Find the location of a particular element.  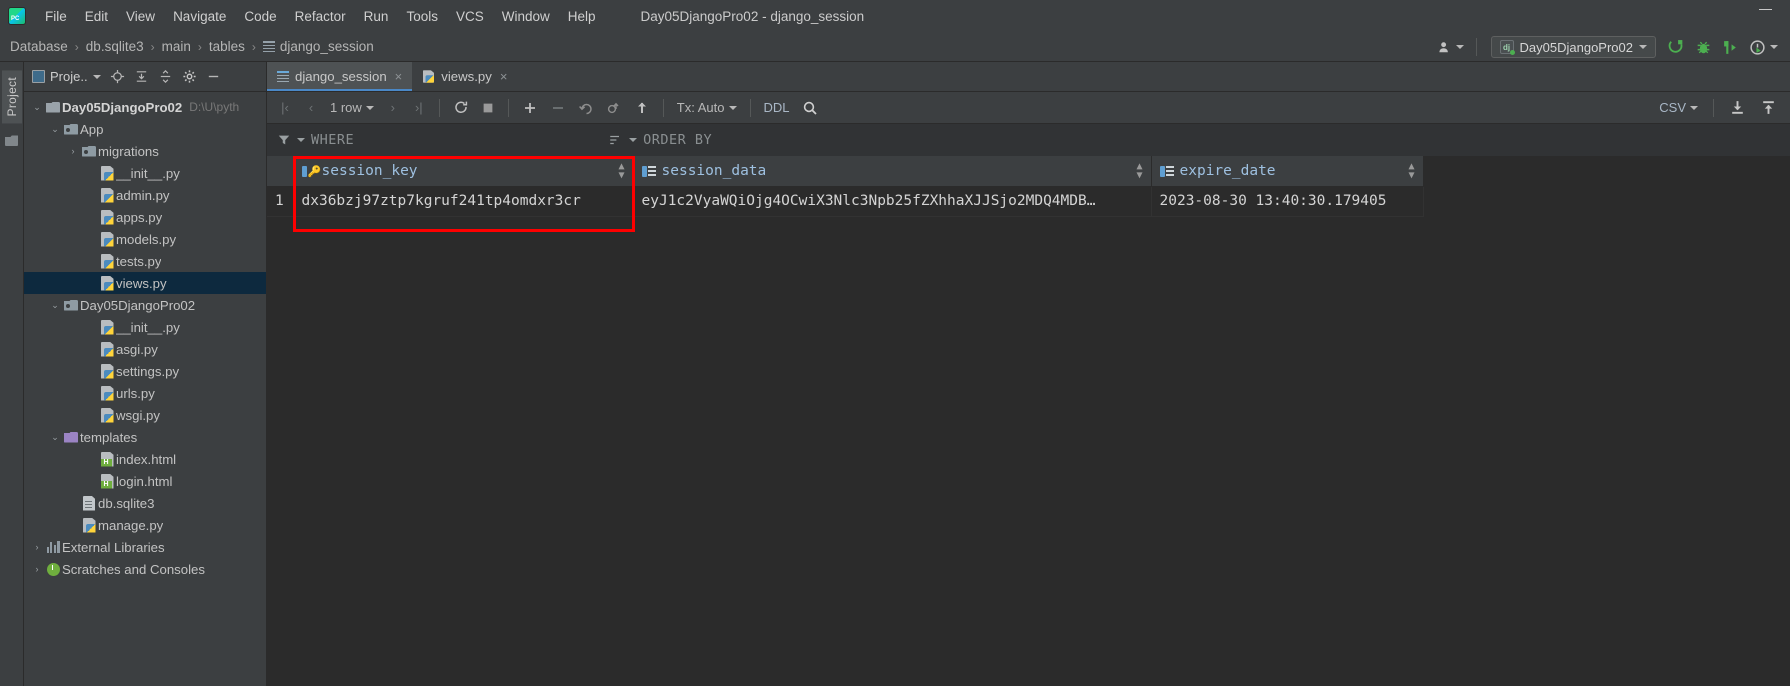

menu-item-view: View is located at coordinates (140, 16).